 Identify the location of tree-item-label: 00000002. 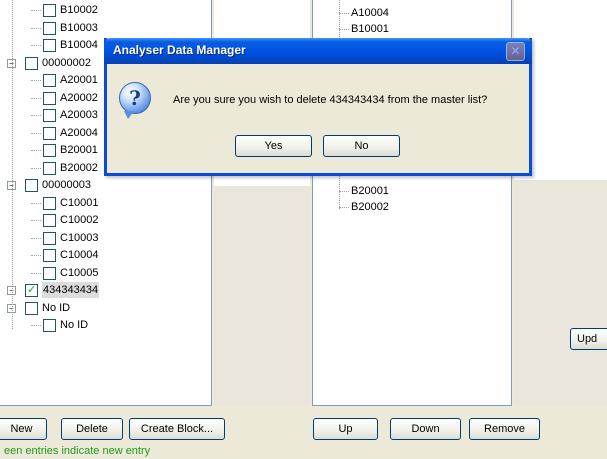
(66, 62).